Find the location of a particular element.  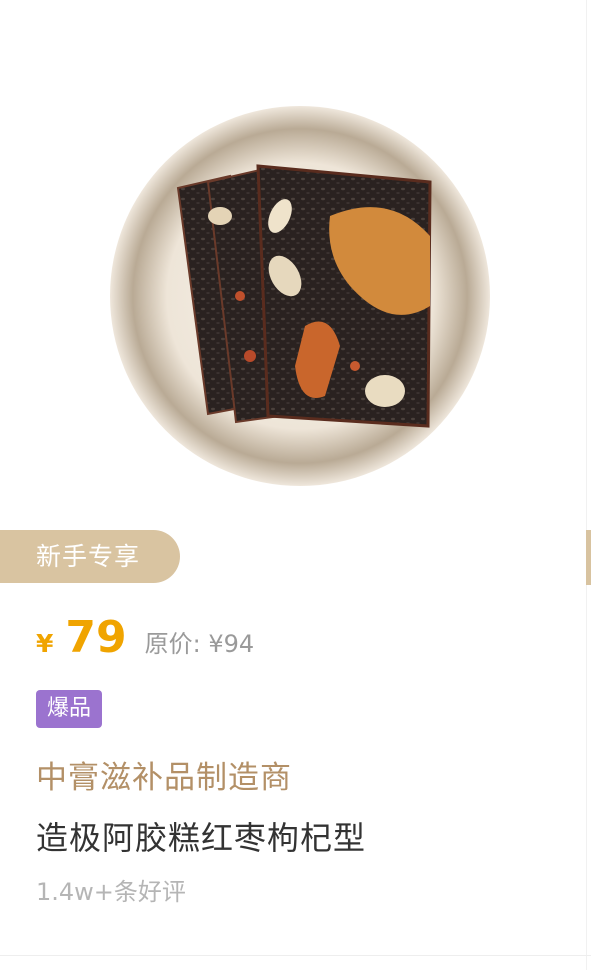

scroll-indicator is located at coordinates (588, 557).